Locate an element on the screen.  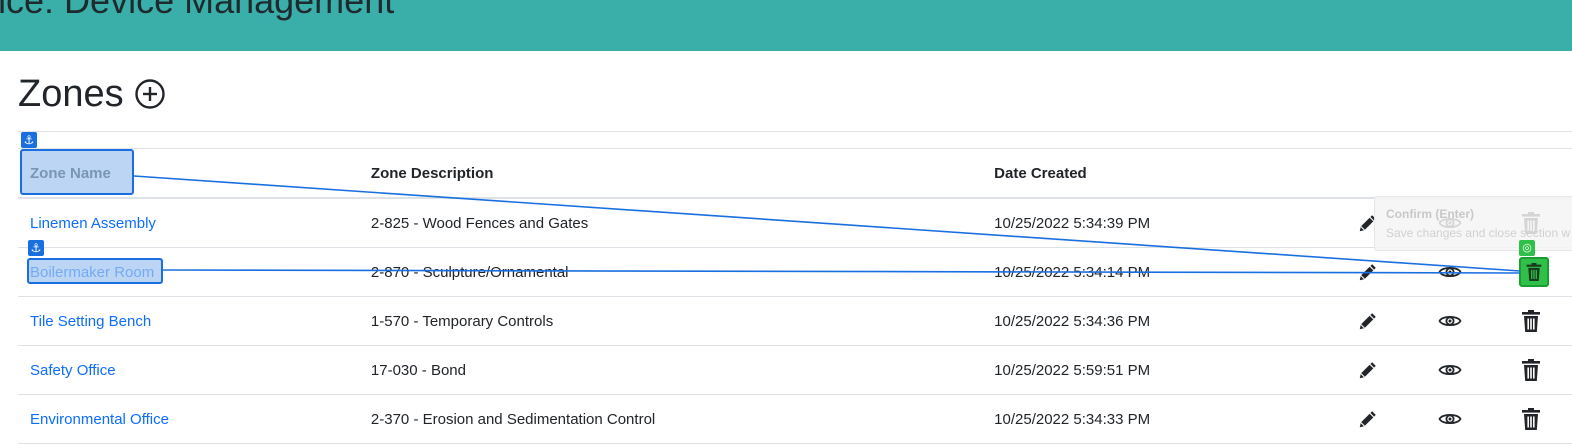
zones-heading-row: Zones is located at coordinates (92, 94).